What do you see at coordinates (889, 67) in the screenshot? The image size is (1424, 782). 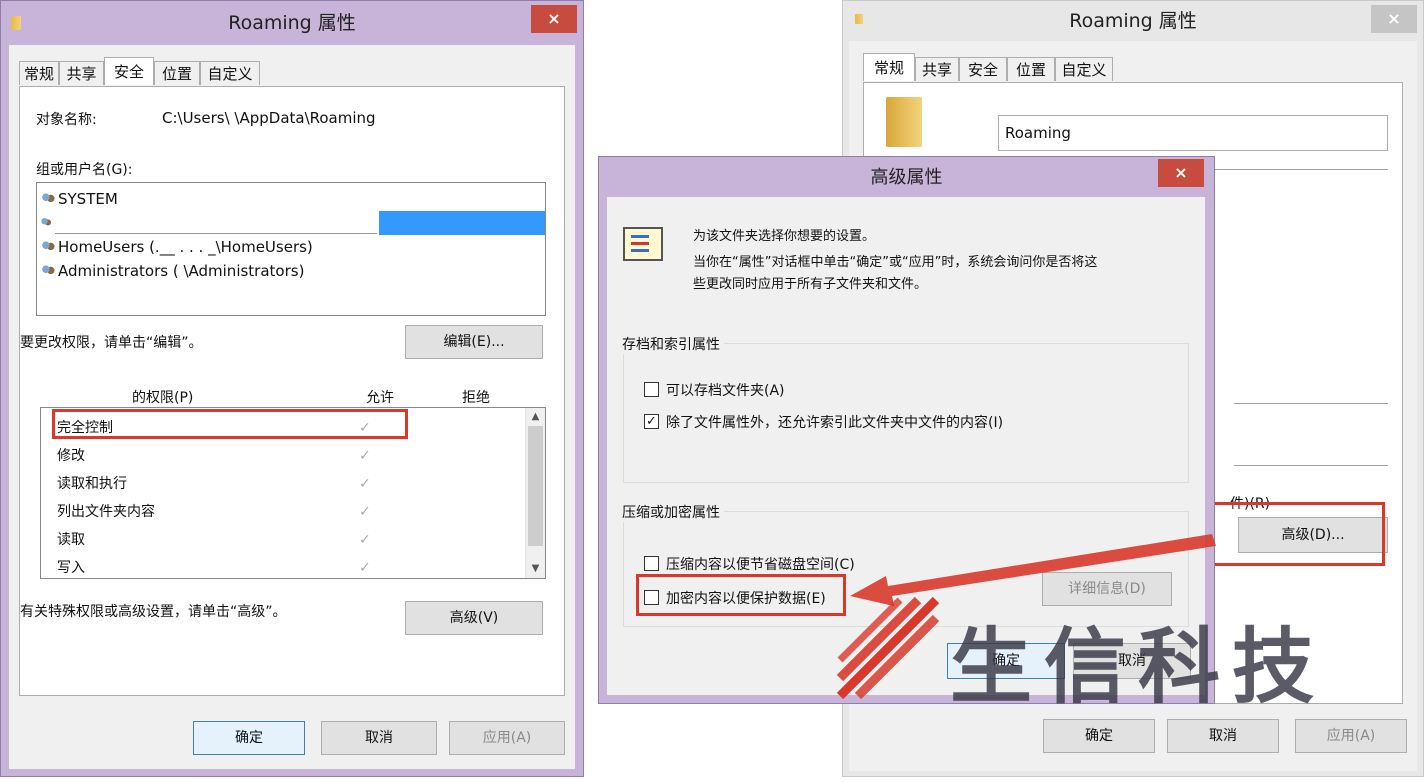 I see `tab-general: 常规` at bounding box center [889, 67].